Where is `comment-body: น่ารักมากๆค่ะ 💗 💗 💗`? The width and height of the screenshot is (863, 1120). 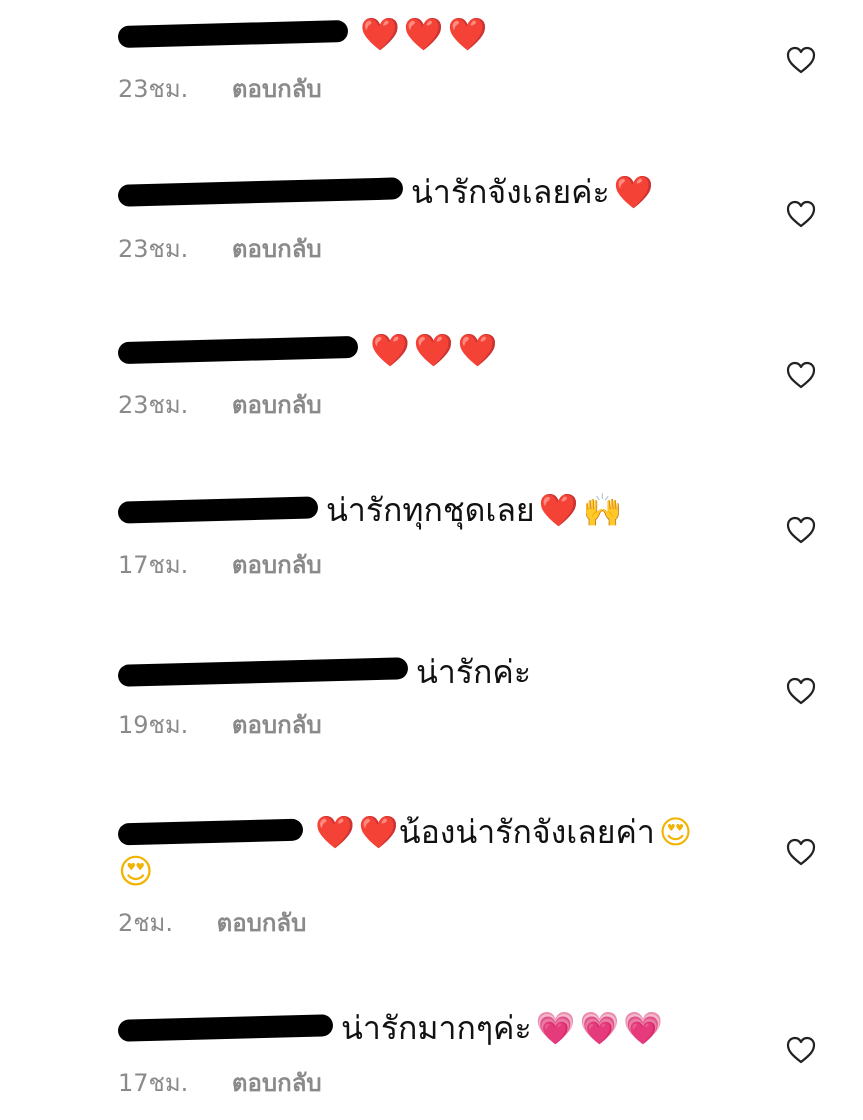 comment-body: น่ารักมากๆค่ะ 💗 💗 💗 is located at coordinates (390, 1028).